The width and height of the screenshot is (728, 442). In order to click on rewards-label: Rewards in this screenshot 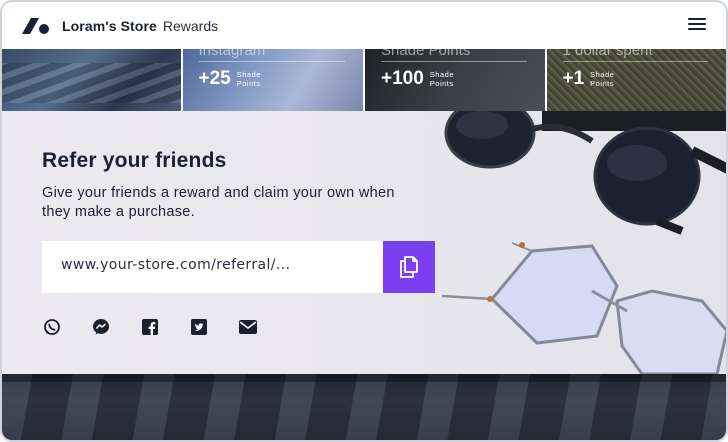, I will do `click(190, 25)`.